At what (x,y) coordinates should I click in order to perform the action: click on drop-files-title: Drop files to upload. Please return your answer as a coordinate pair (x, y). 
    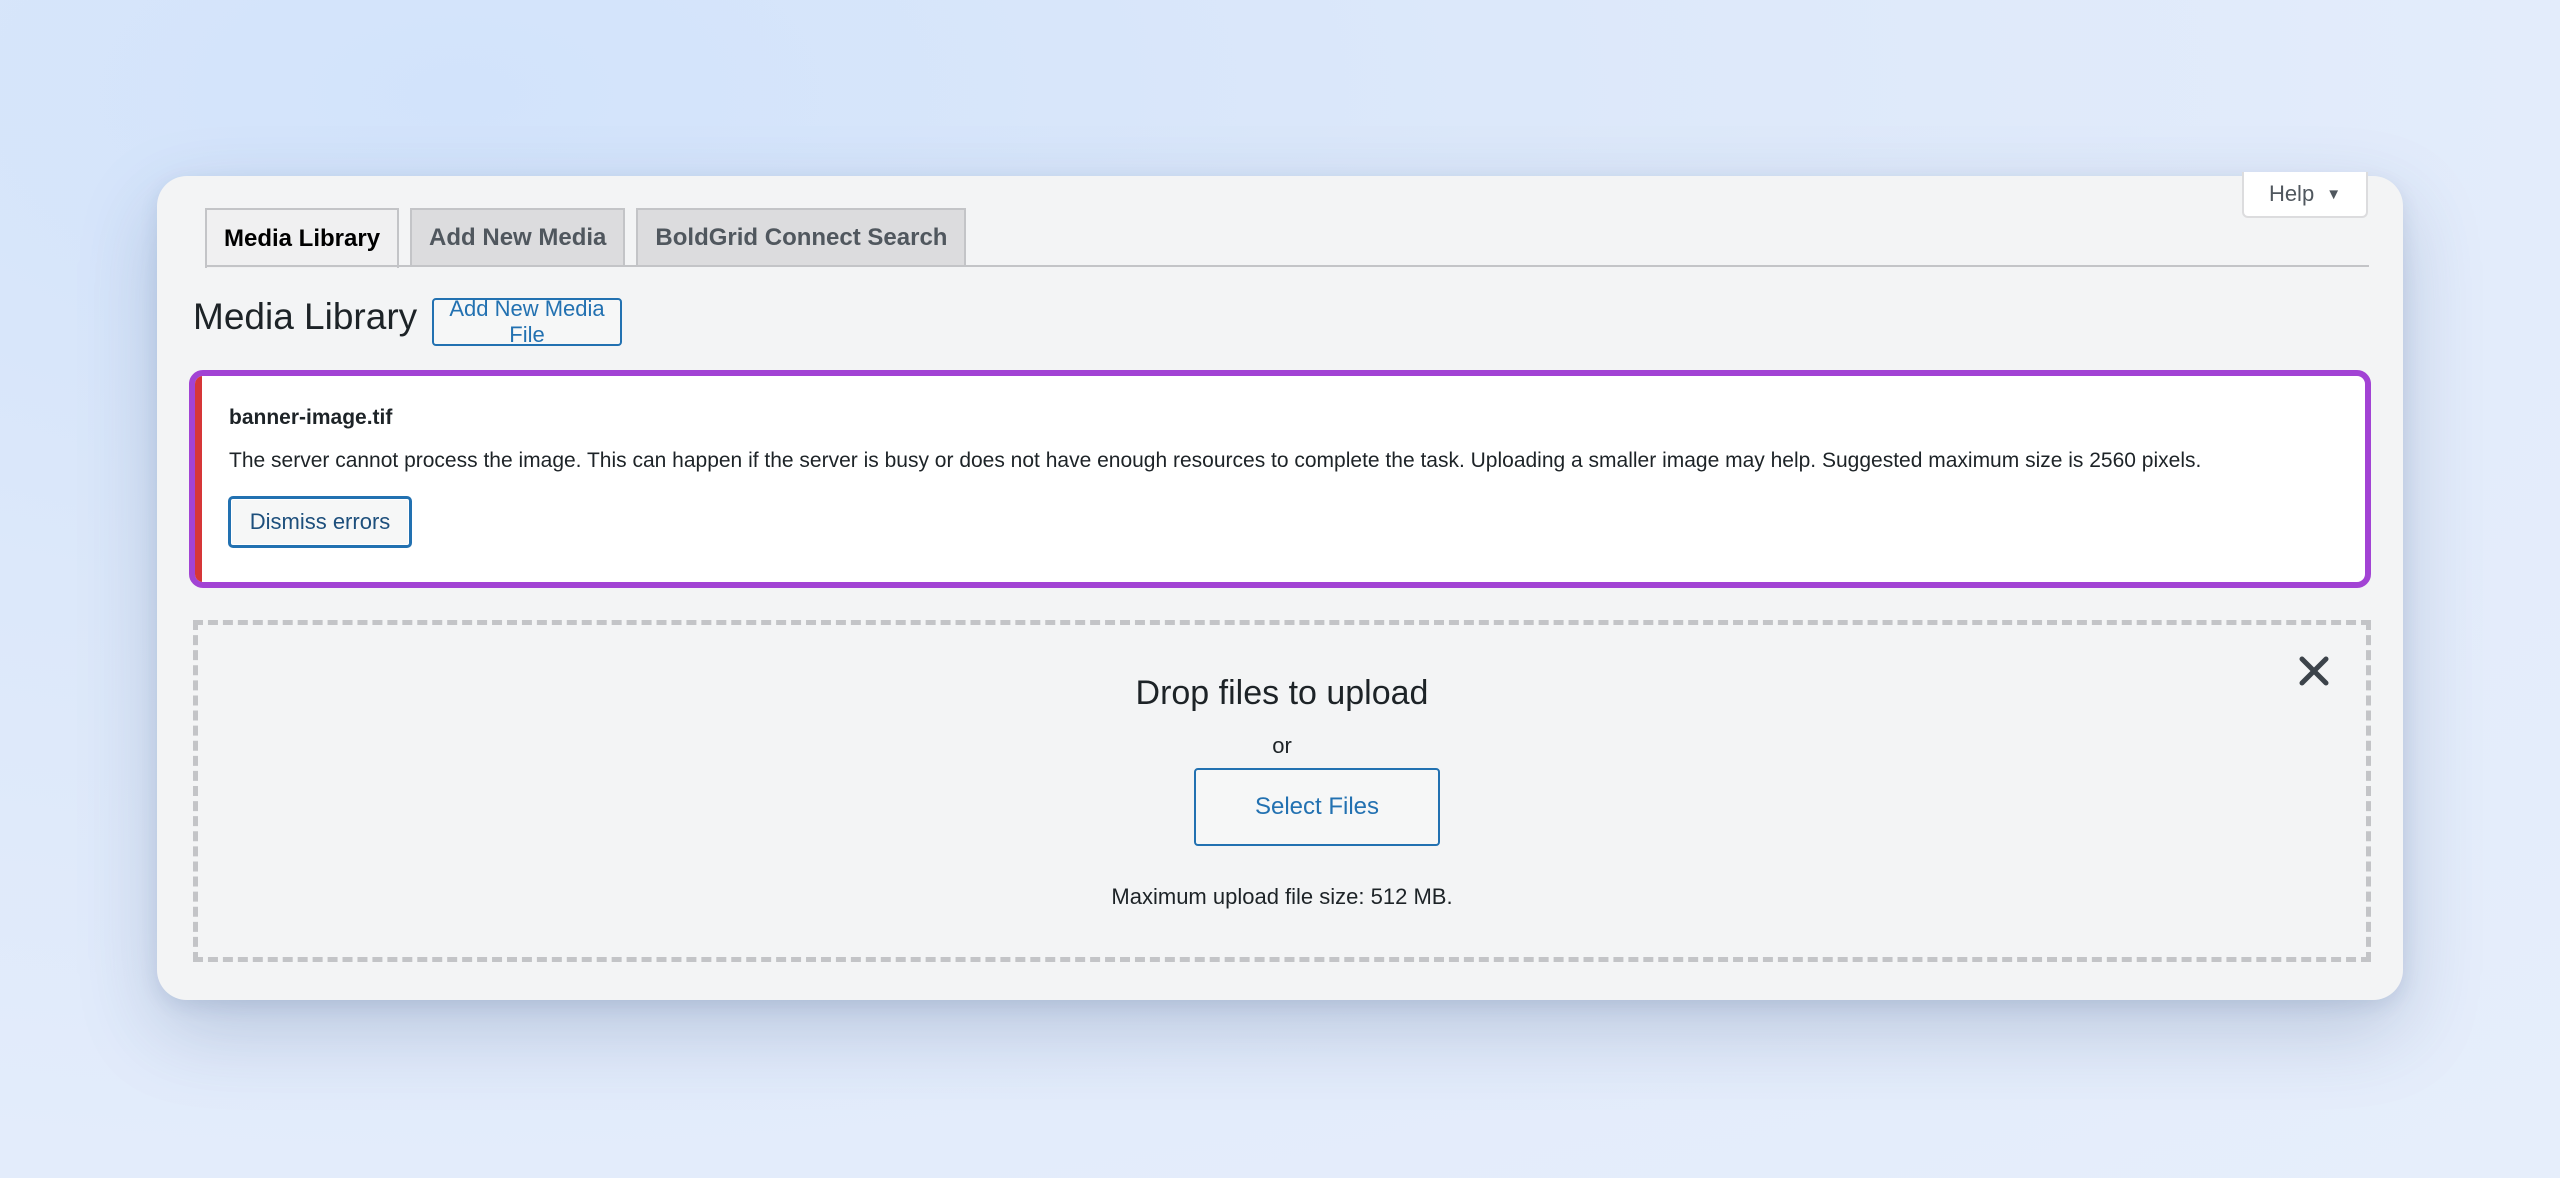
    Looking at the image, I should click on (1282, 693).